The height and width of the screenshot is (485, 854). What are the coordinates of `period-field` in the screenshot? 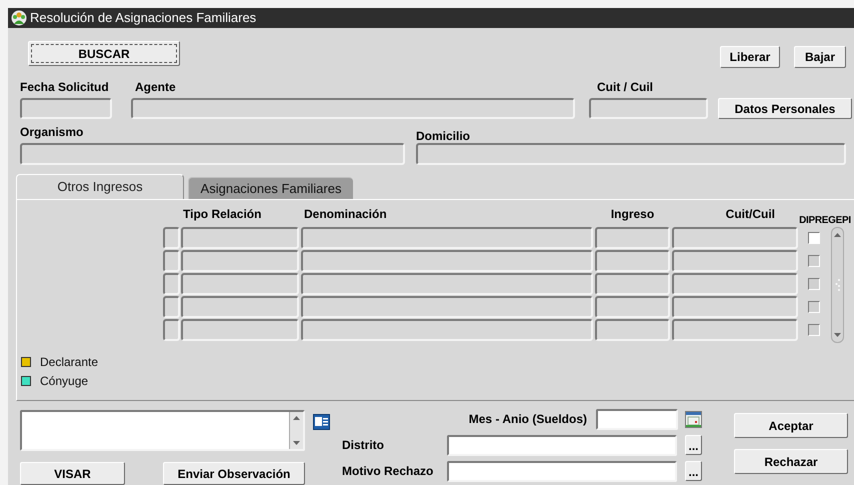 It's located at (637, 419).